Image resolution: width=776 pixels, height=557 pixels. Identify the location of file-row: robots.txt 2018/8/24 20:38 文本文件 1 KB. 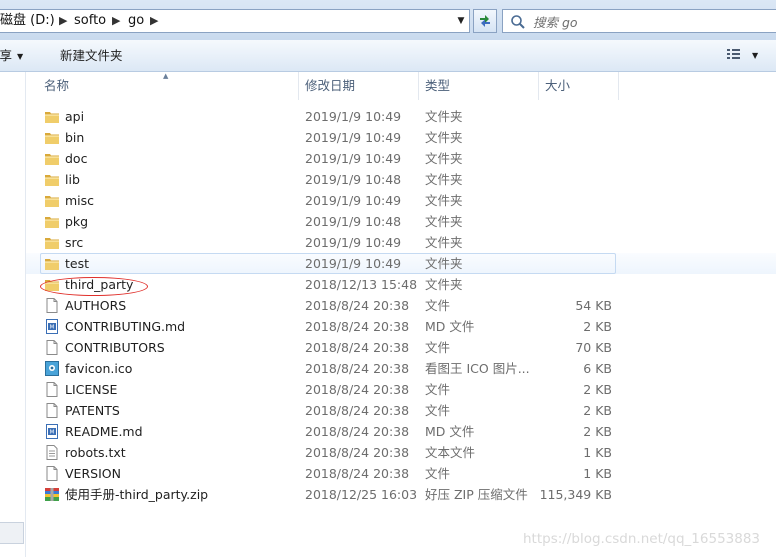
(401, 452).